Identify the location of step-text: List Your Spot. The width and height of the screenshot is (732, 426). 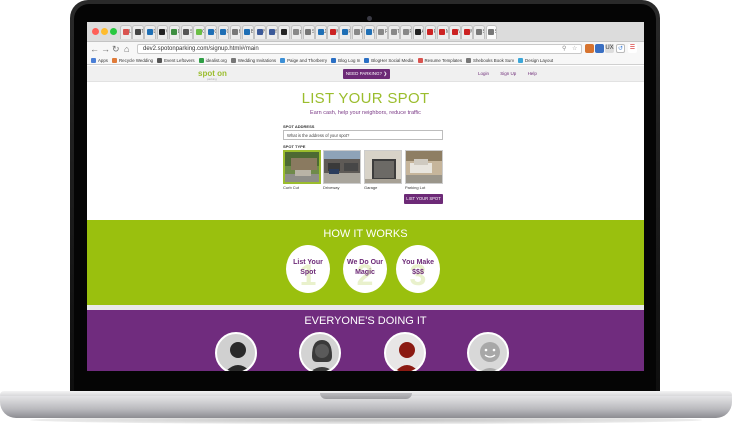
(308, 267).